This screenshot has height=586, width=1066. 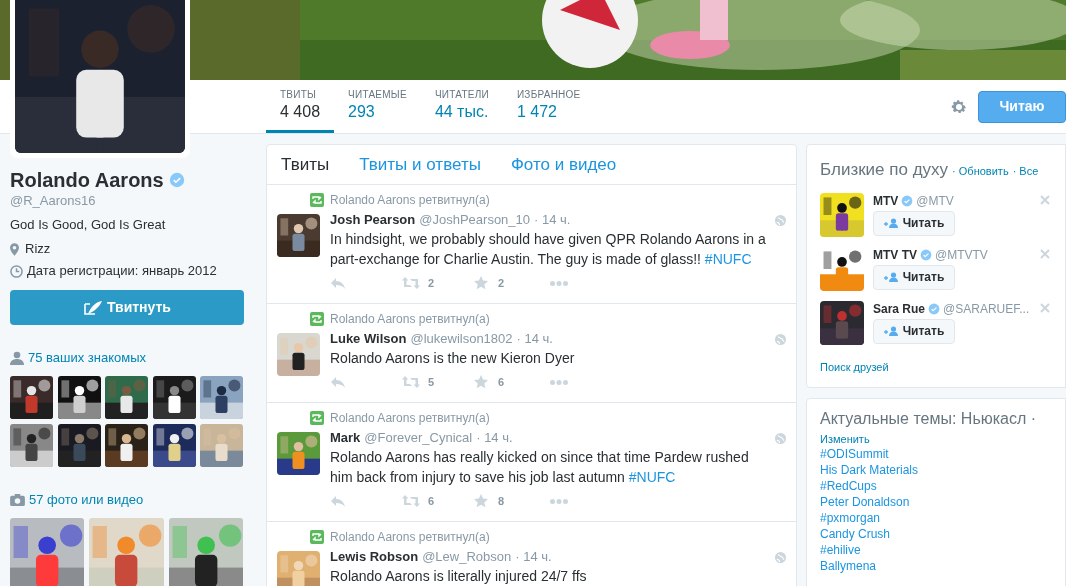 I want to click on favorite-count: 8, so click(x=502, y=501).